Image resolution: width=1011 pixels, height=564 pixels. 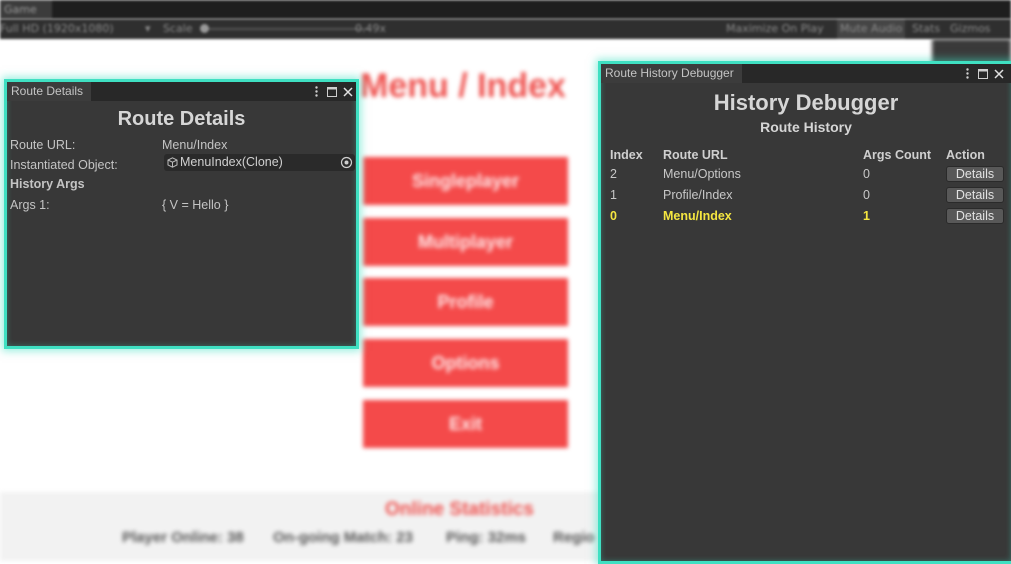 What do you see at coordinates (463, 86) in the screenshot?
I see `menu-title: Menu / Index` at bounding box center [463, 86].